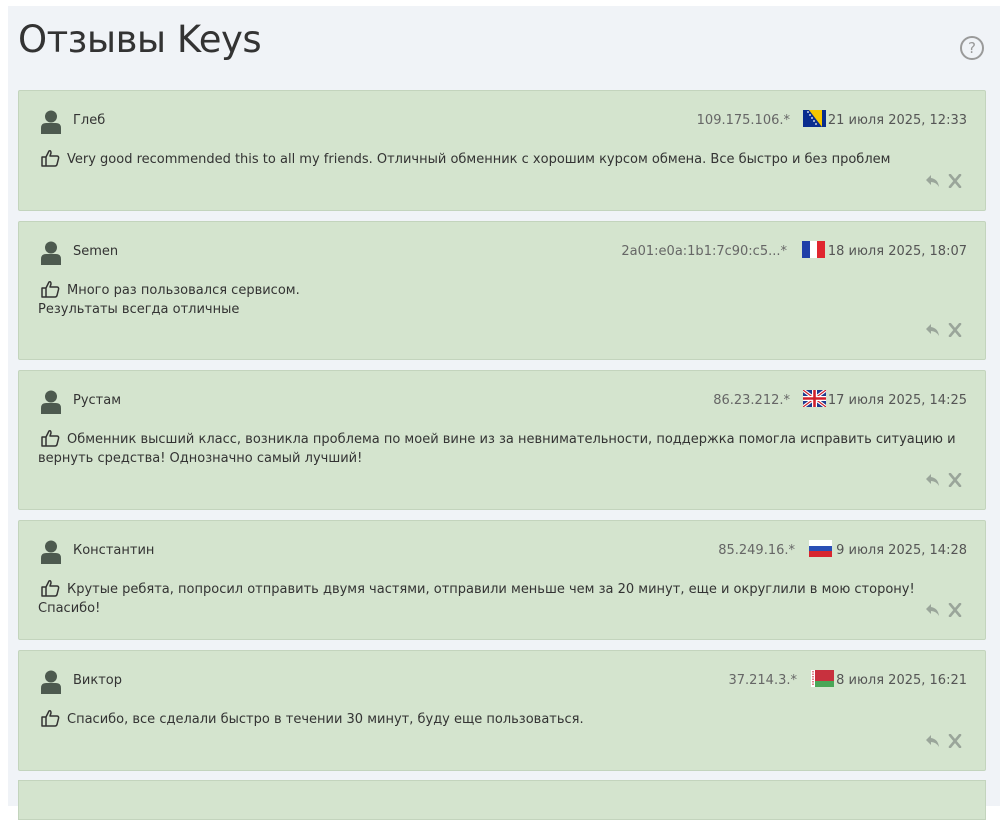 The height and width of the screenshot is (820, 1008). Describe the element at coordinates (897, 251) in the screenshot. I see `review-date: 18 июля 2025, 18:07` at that location.